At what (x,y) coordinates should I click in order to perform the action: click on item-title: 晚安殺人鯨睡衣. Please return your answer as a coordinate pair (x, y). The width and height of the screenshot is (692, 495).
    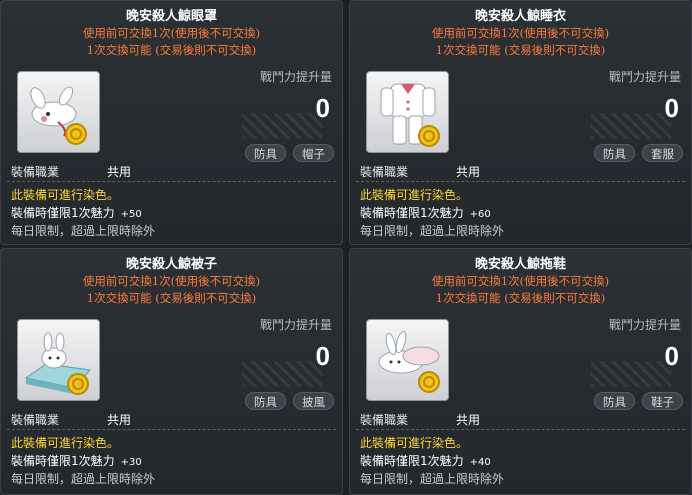
    Looking at the image, I should click on (520, 16).